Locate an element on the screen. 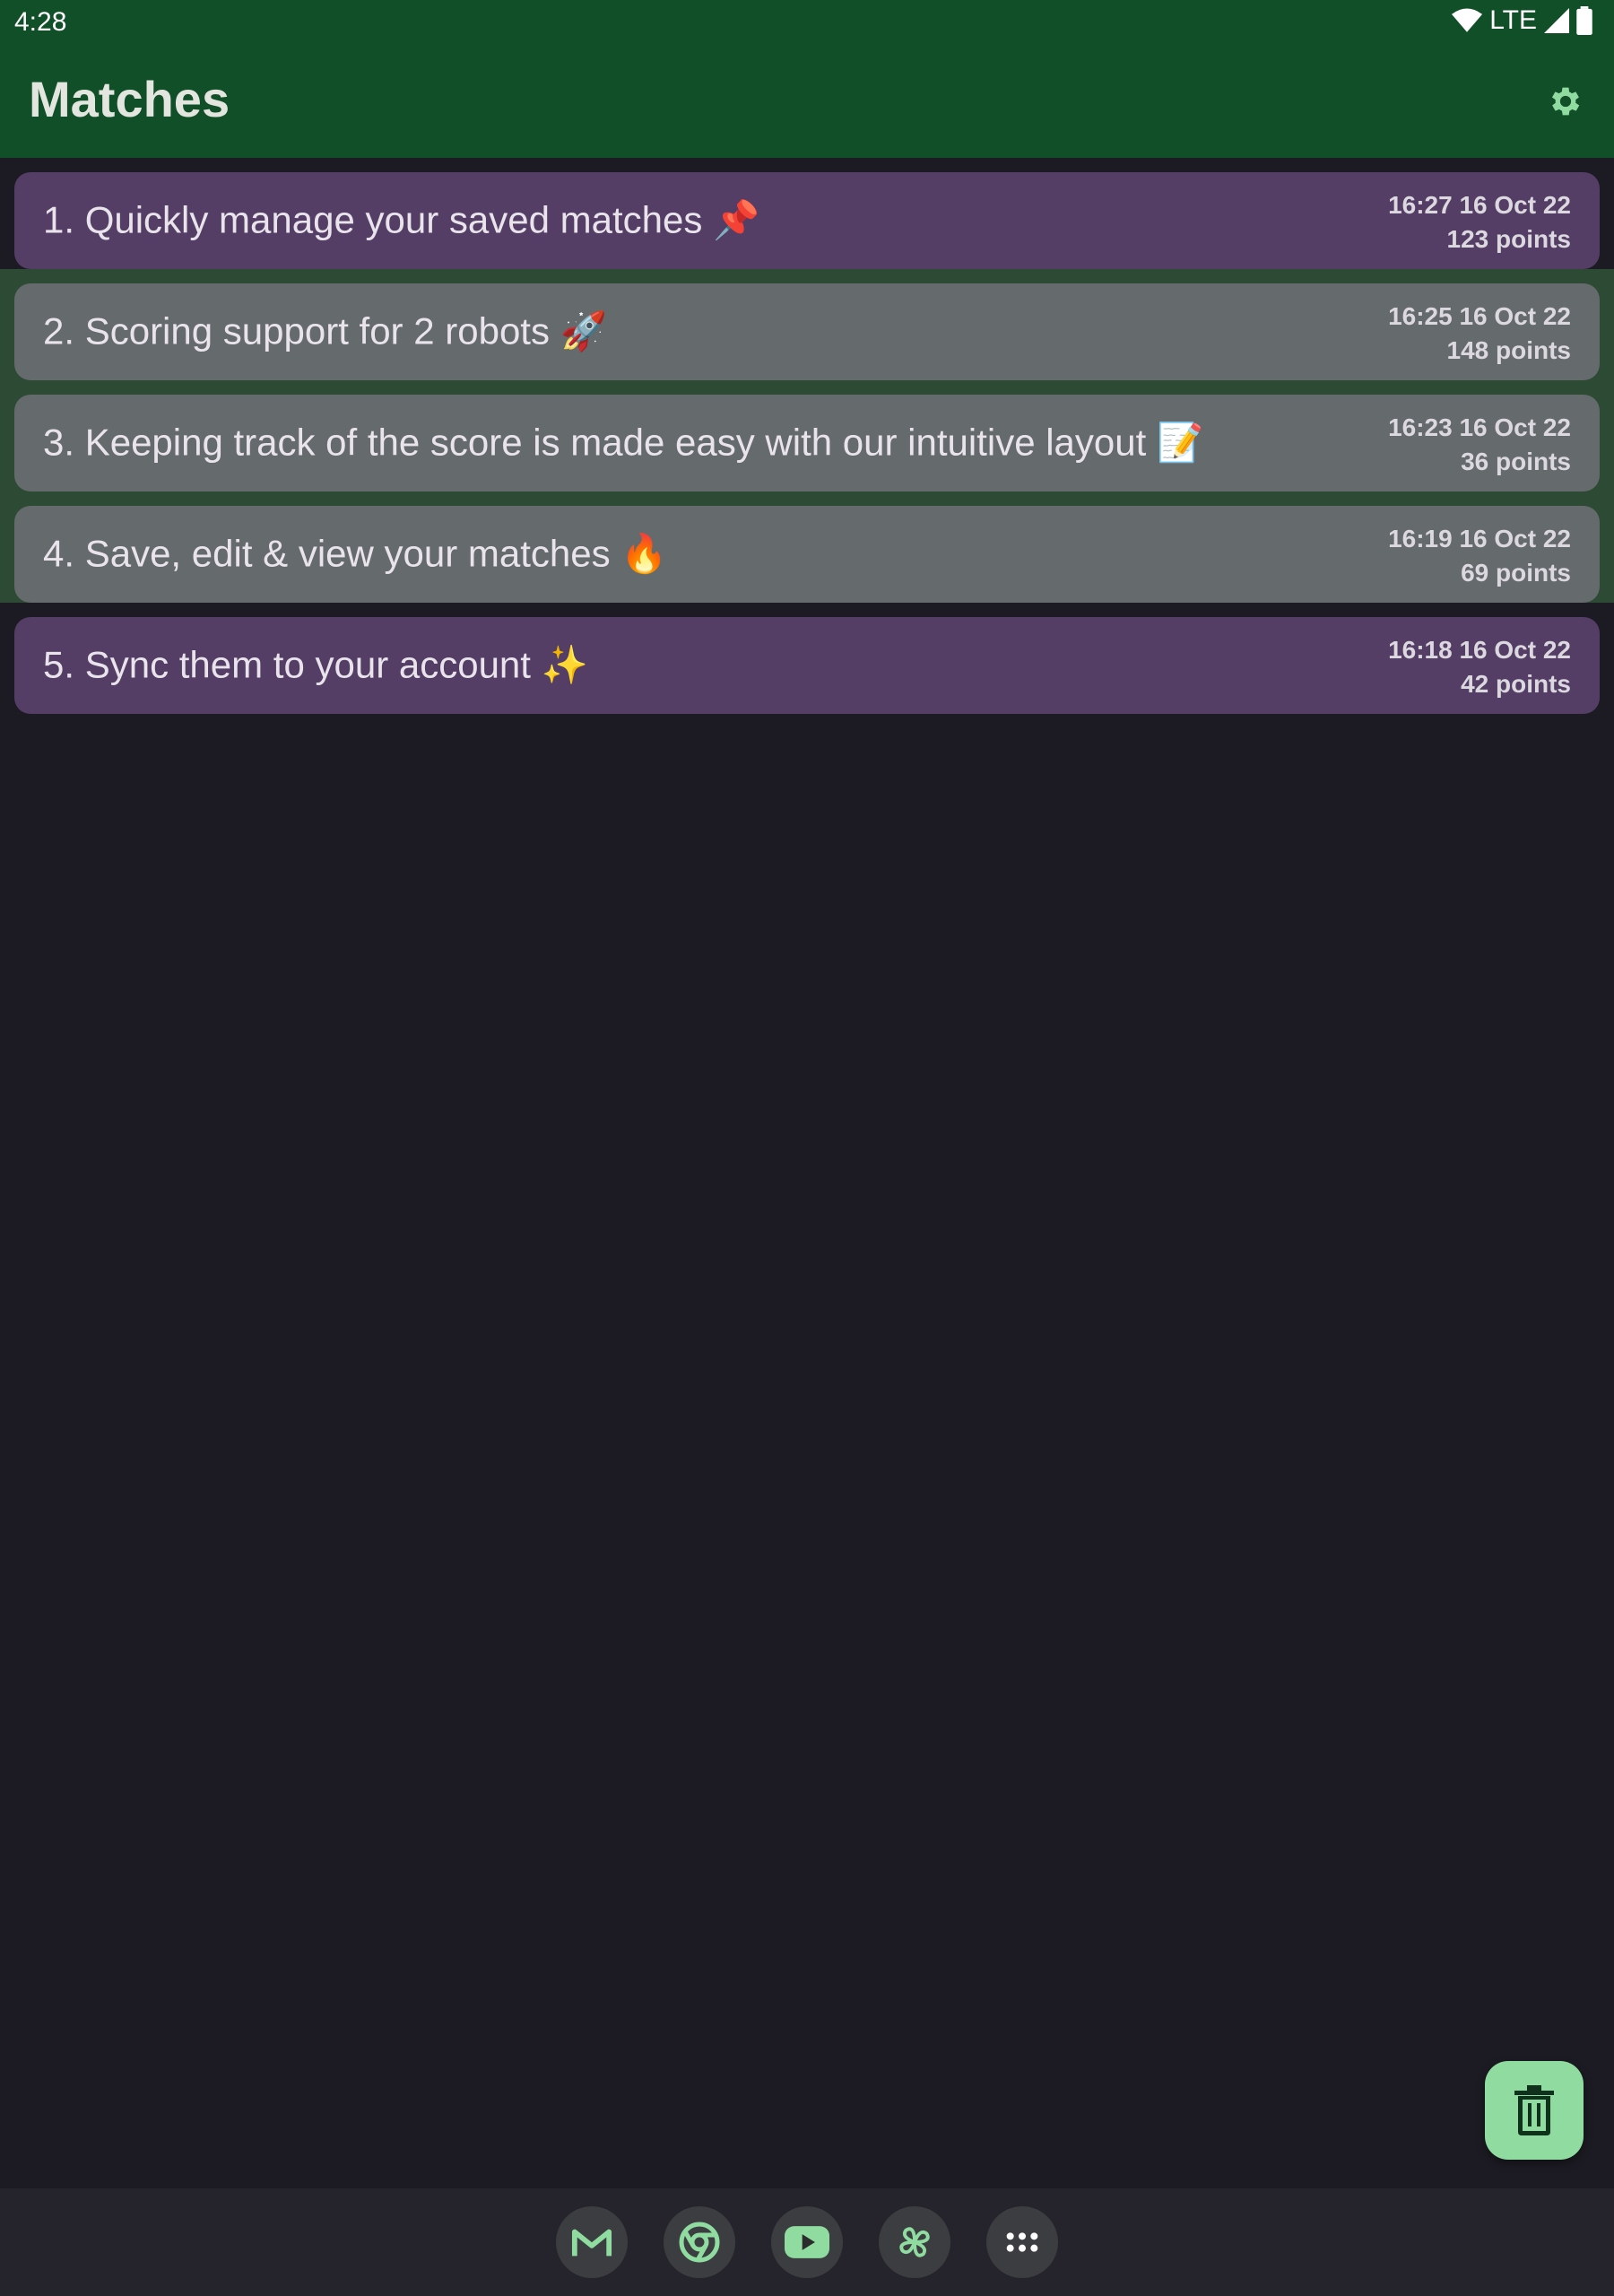 This screenshot has height=2296, width=1614. app-drawer-button is located at coordinates (1022, 2242).